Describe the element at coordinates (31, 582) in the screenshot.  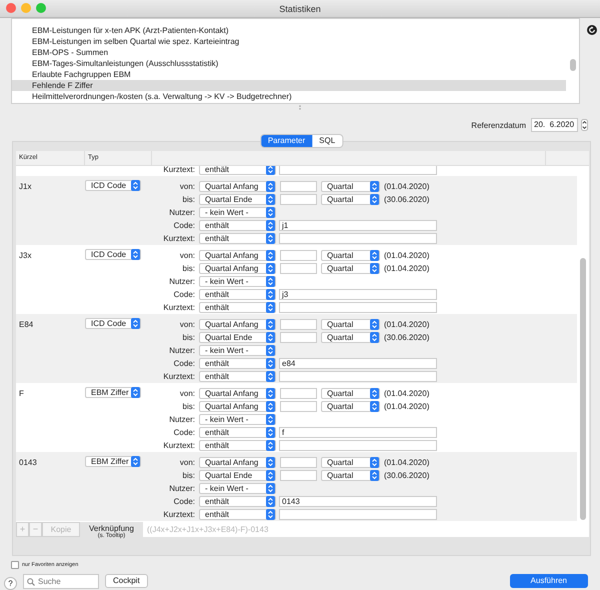
I see `search-icon` at that location.